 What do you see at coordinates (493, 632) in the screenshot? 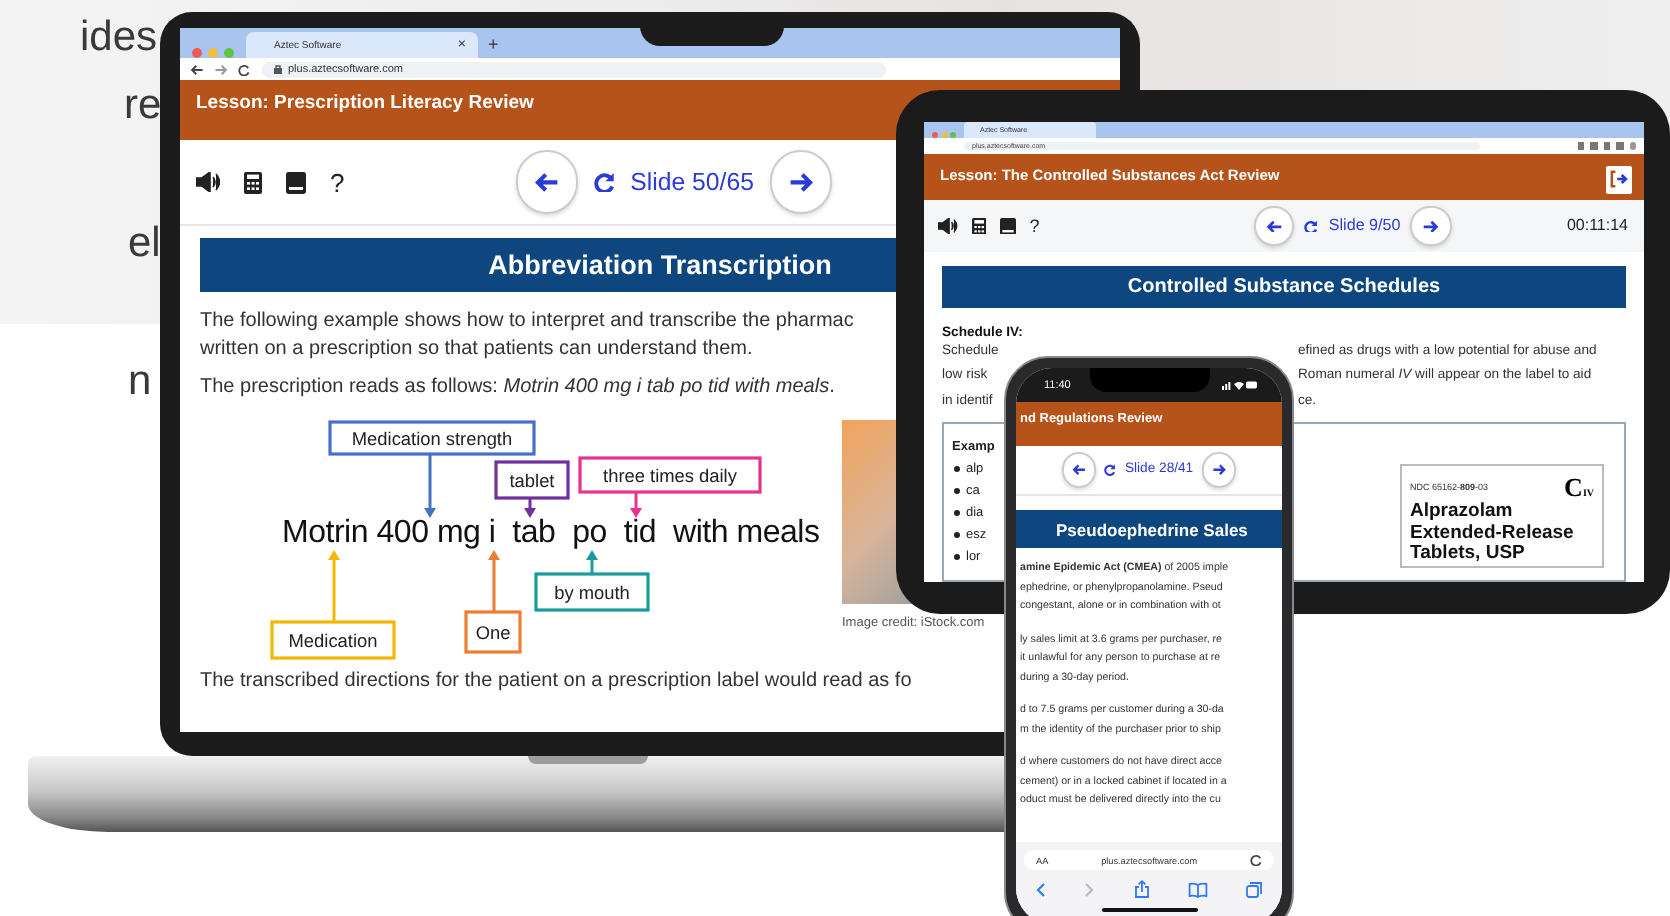
I see `annotation-label: One` at bounding box center [493, 632].